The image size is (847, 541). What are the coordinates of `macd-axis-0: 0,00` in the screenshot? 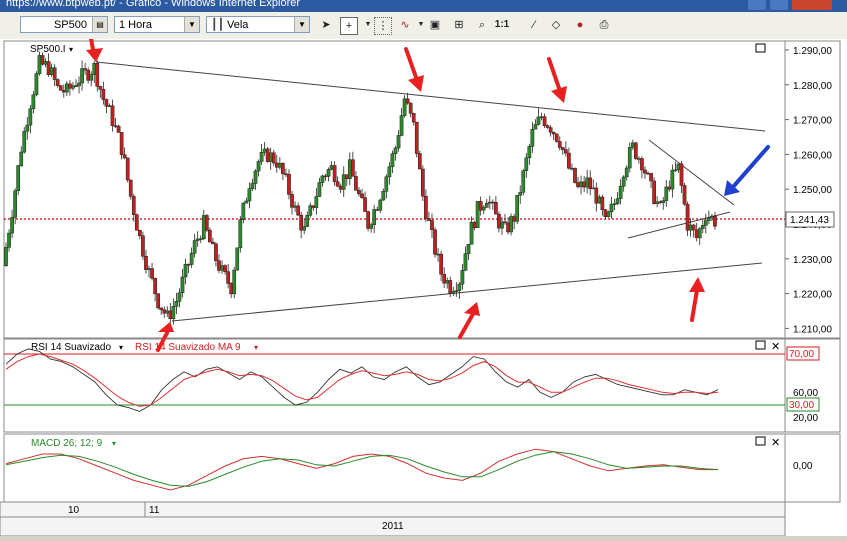 It's located at (803, 466).